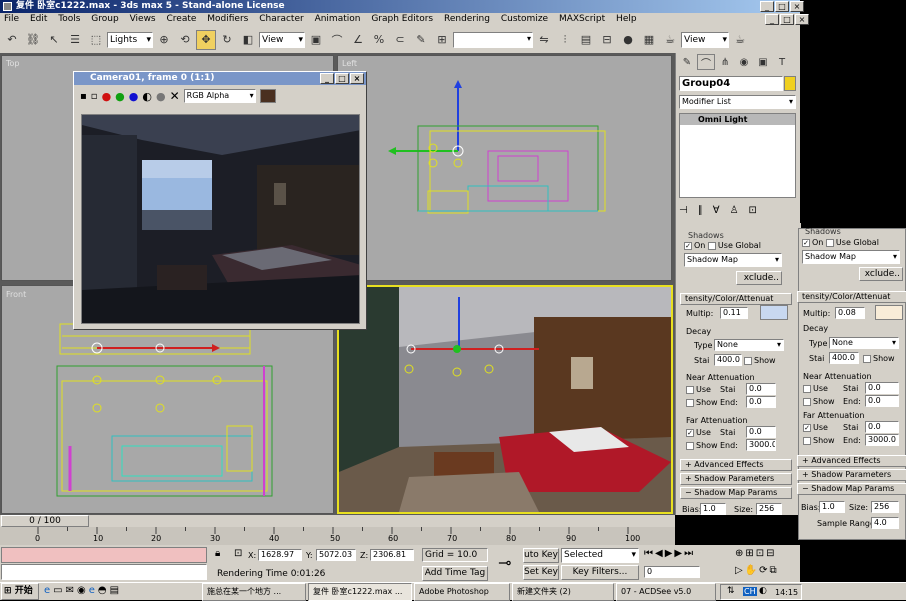 The height and width of the screenshot is (601, 906). I want to click on pin-stack-icon: ⊣, so click(683, 210).